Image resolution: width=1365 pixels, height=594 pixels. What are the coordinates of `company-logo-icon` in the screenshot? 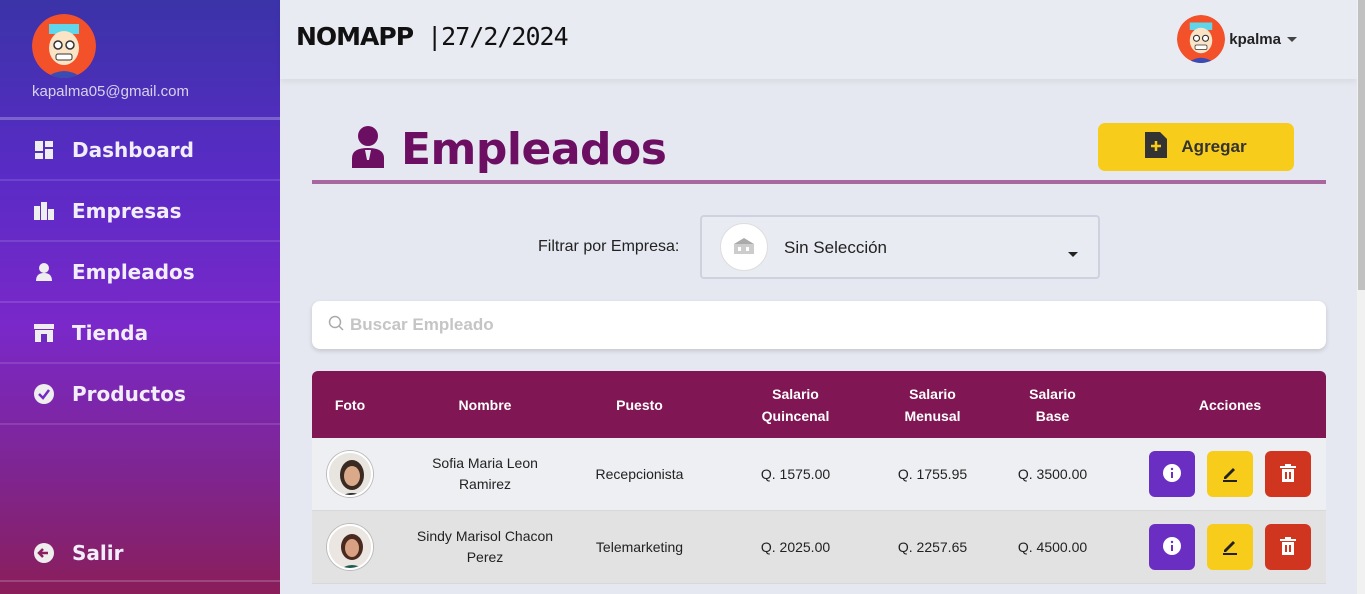 It's located at (744, 247).